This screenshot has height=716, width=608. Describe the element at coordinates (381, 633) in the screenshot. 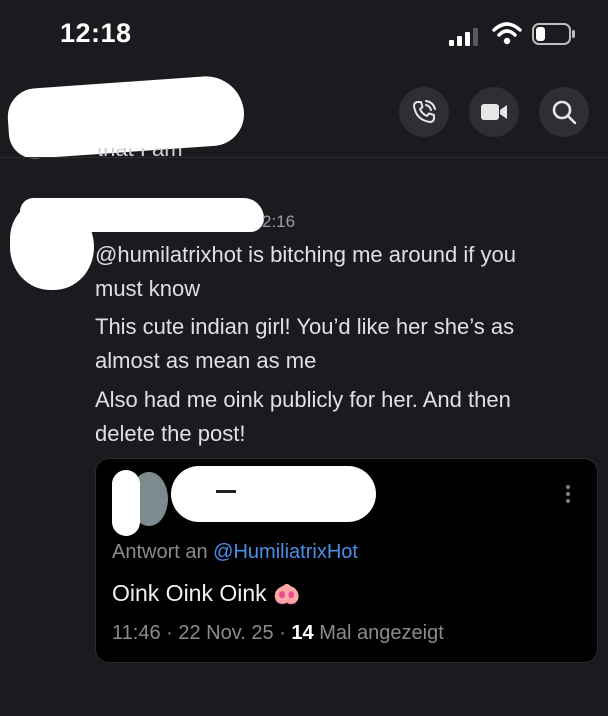

I see `view-count-label: Mal angezeigt` at that location.